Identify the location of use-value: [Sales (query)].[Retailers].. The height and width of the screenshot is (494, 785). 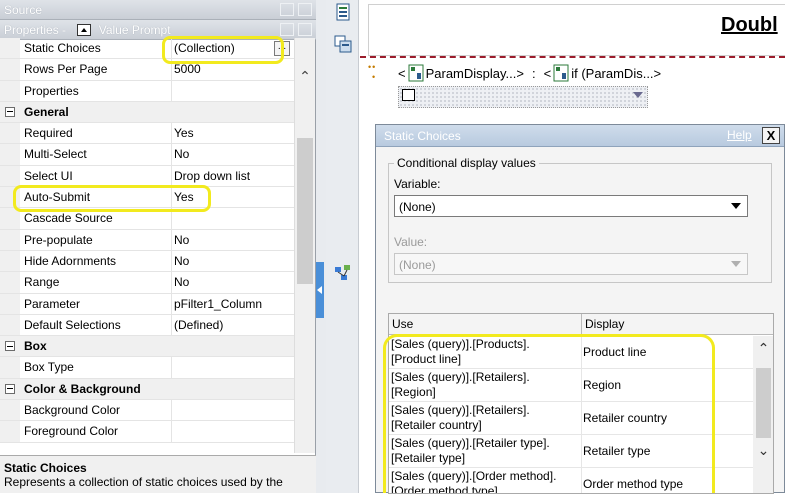
(460, 410).